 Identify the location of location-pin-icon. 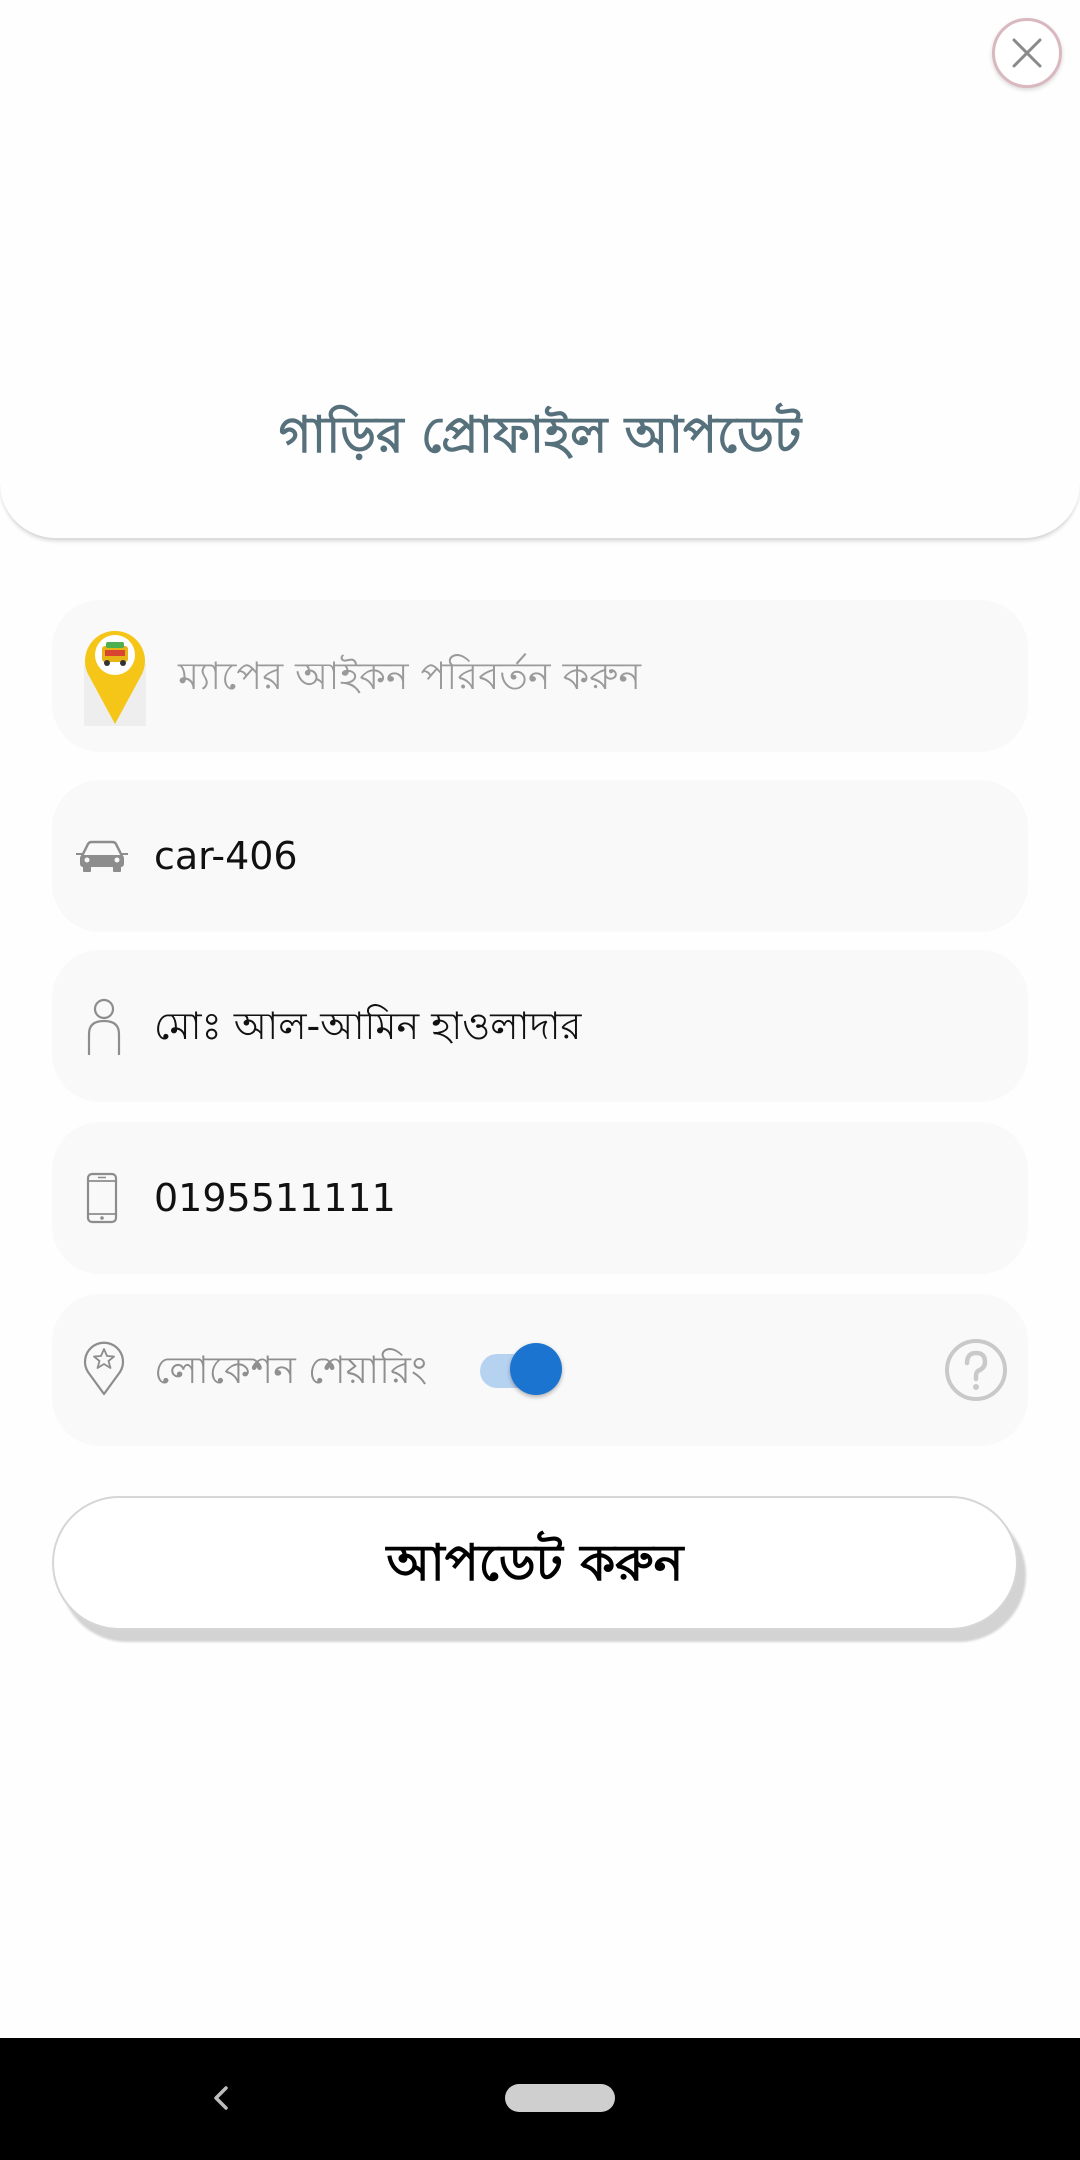
(104, 1368).